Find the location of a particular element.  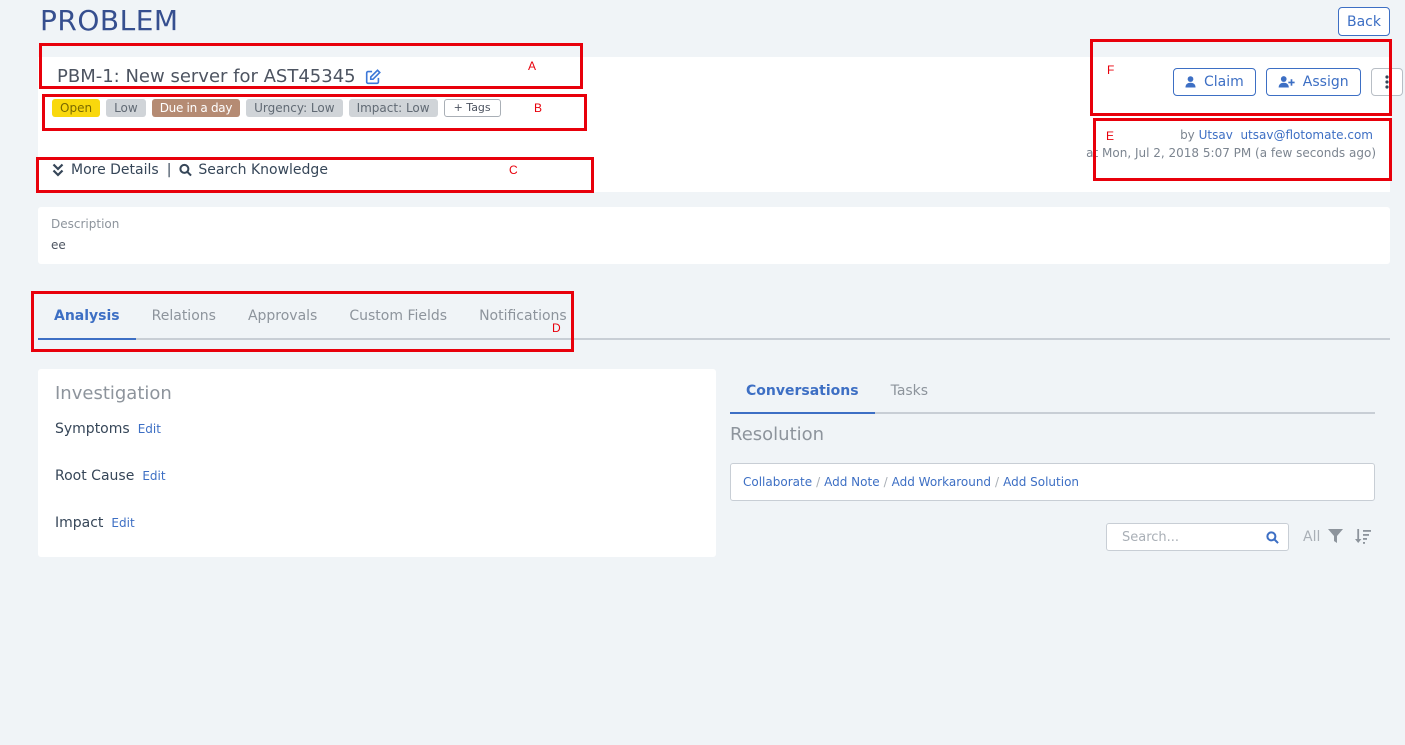

tab-approvals: Approvals is located at coordinates (282, 318).